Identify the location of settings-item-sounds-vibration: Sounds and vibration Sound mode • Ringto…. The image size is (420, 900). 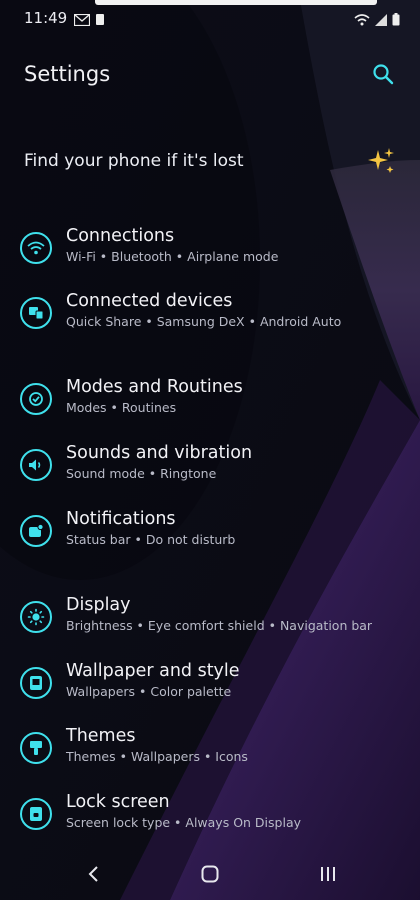
(210, 477).